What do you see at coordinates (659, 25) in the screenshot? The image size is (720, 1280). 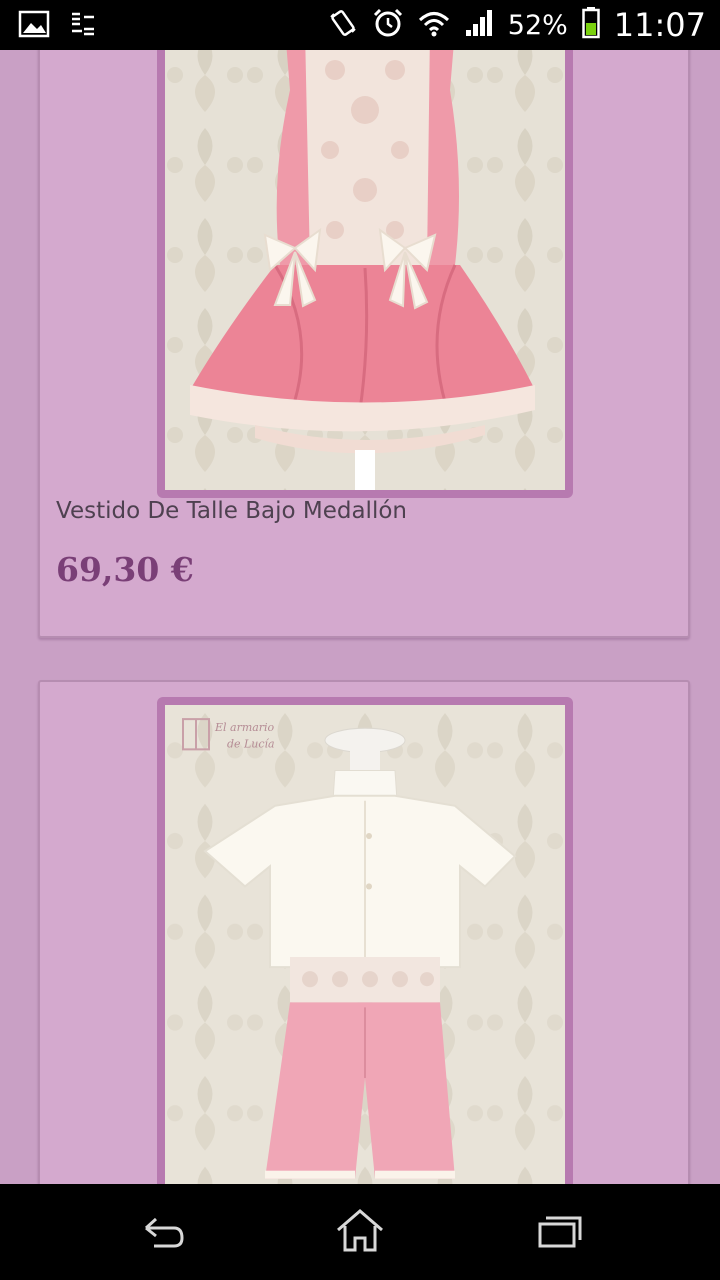 I see `clock: 11:07` at bounding box center [659, 25].